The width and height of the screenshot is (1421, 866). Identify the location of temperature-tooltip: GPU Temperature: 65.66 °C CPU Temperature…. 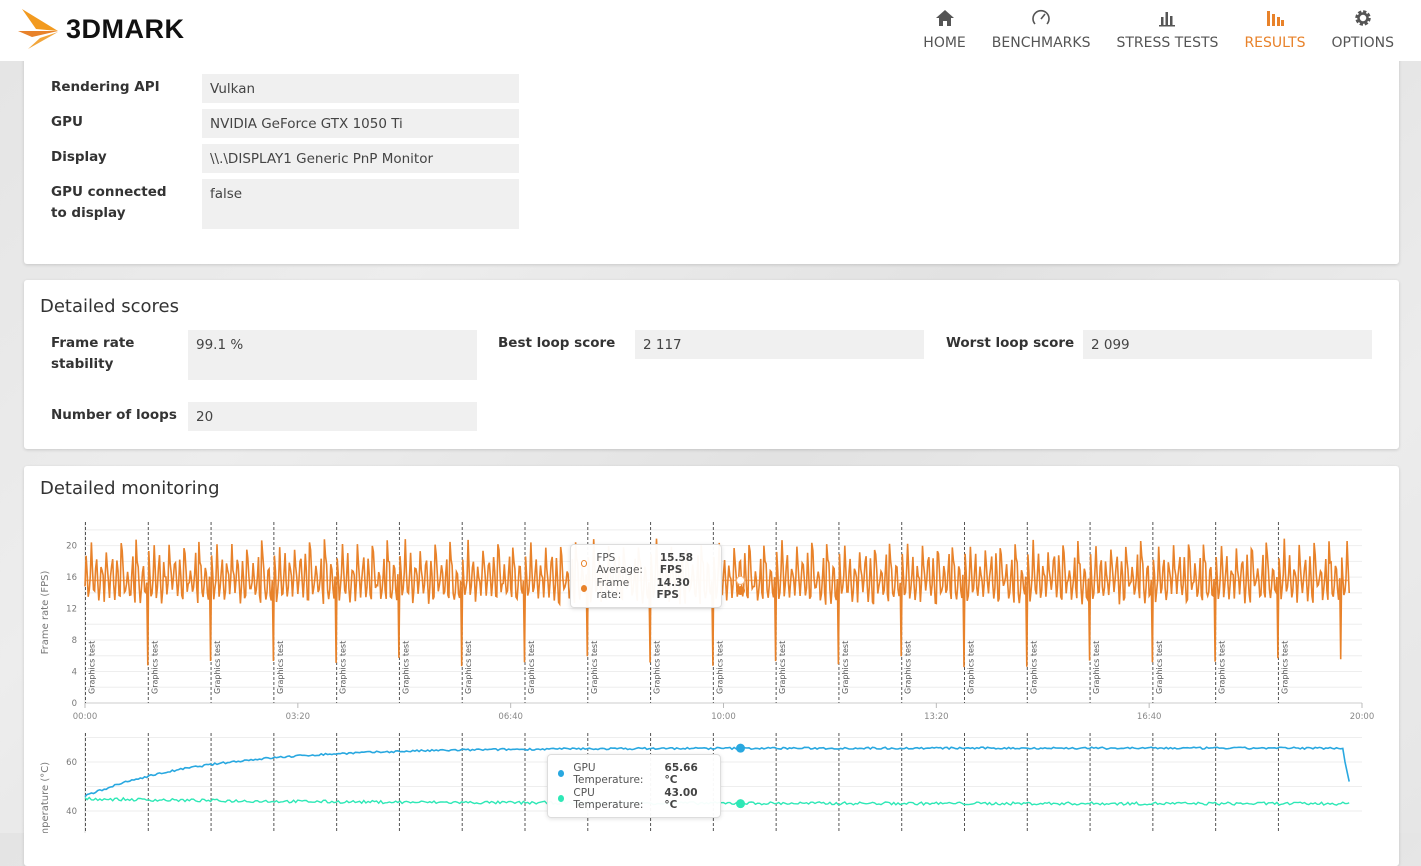
(634, 786).